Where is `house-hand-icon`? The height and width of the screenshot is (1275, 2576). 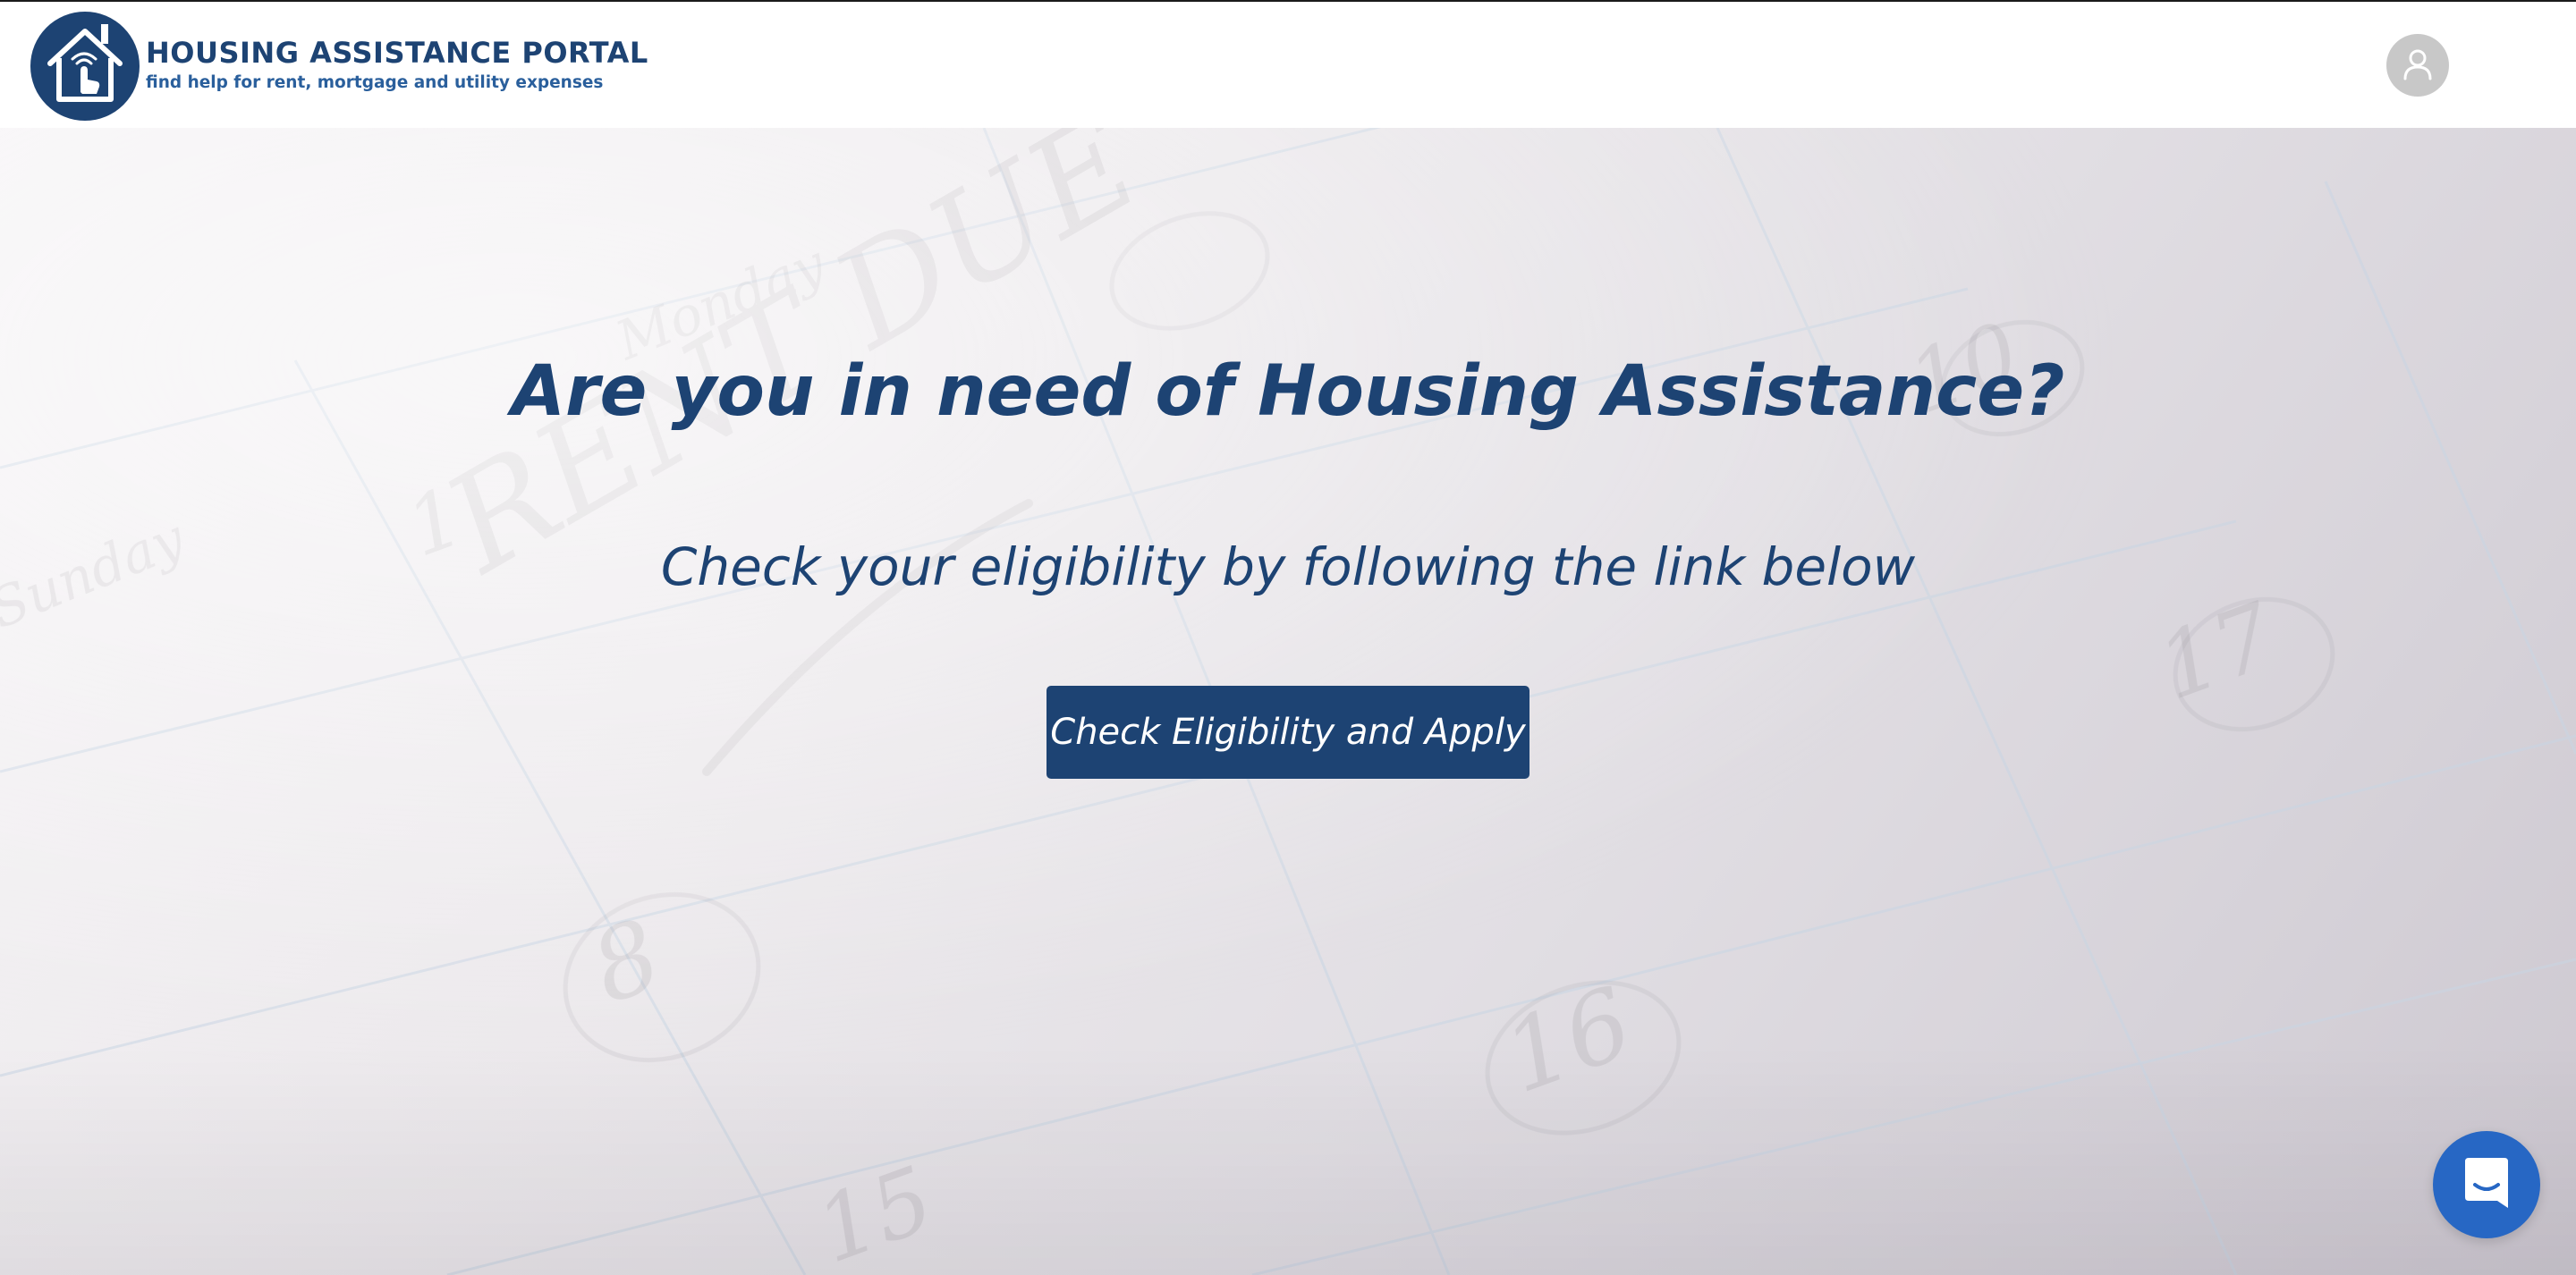 house-hand-icon is located at coordinates (85, 63).